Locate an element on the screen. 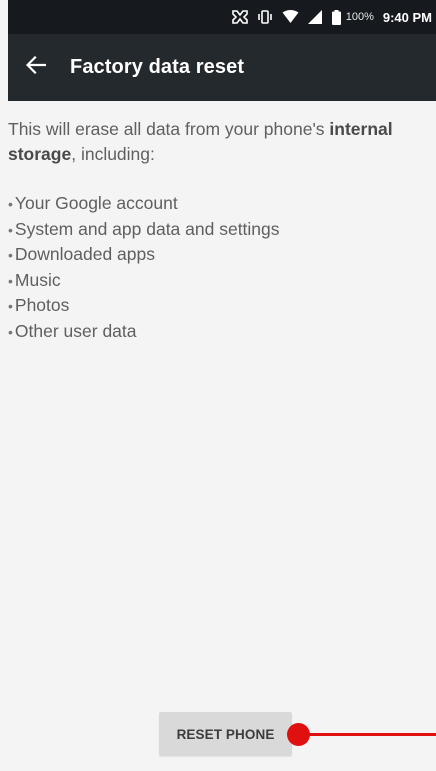 Image resolution: width=436 pixels, height=771 pixels. list-item: • System and app data and settings is located at coordinates (144, 228).